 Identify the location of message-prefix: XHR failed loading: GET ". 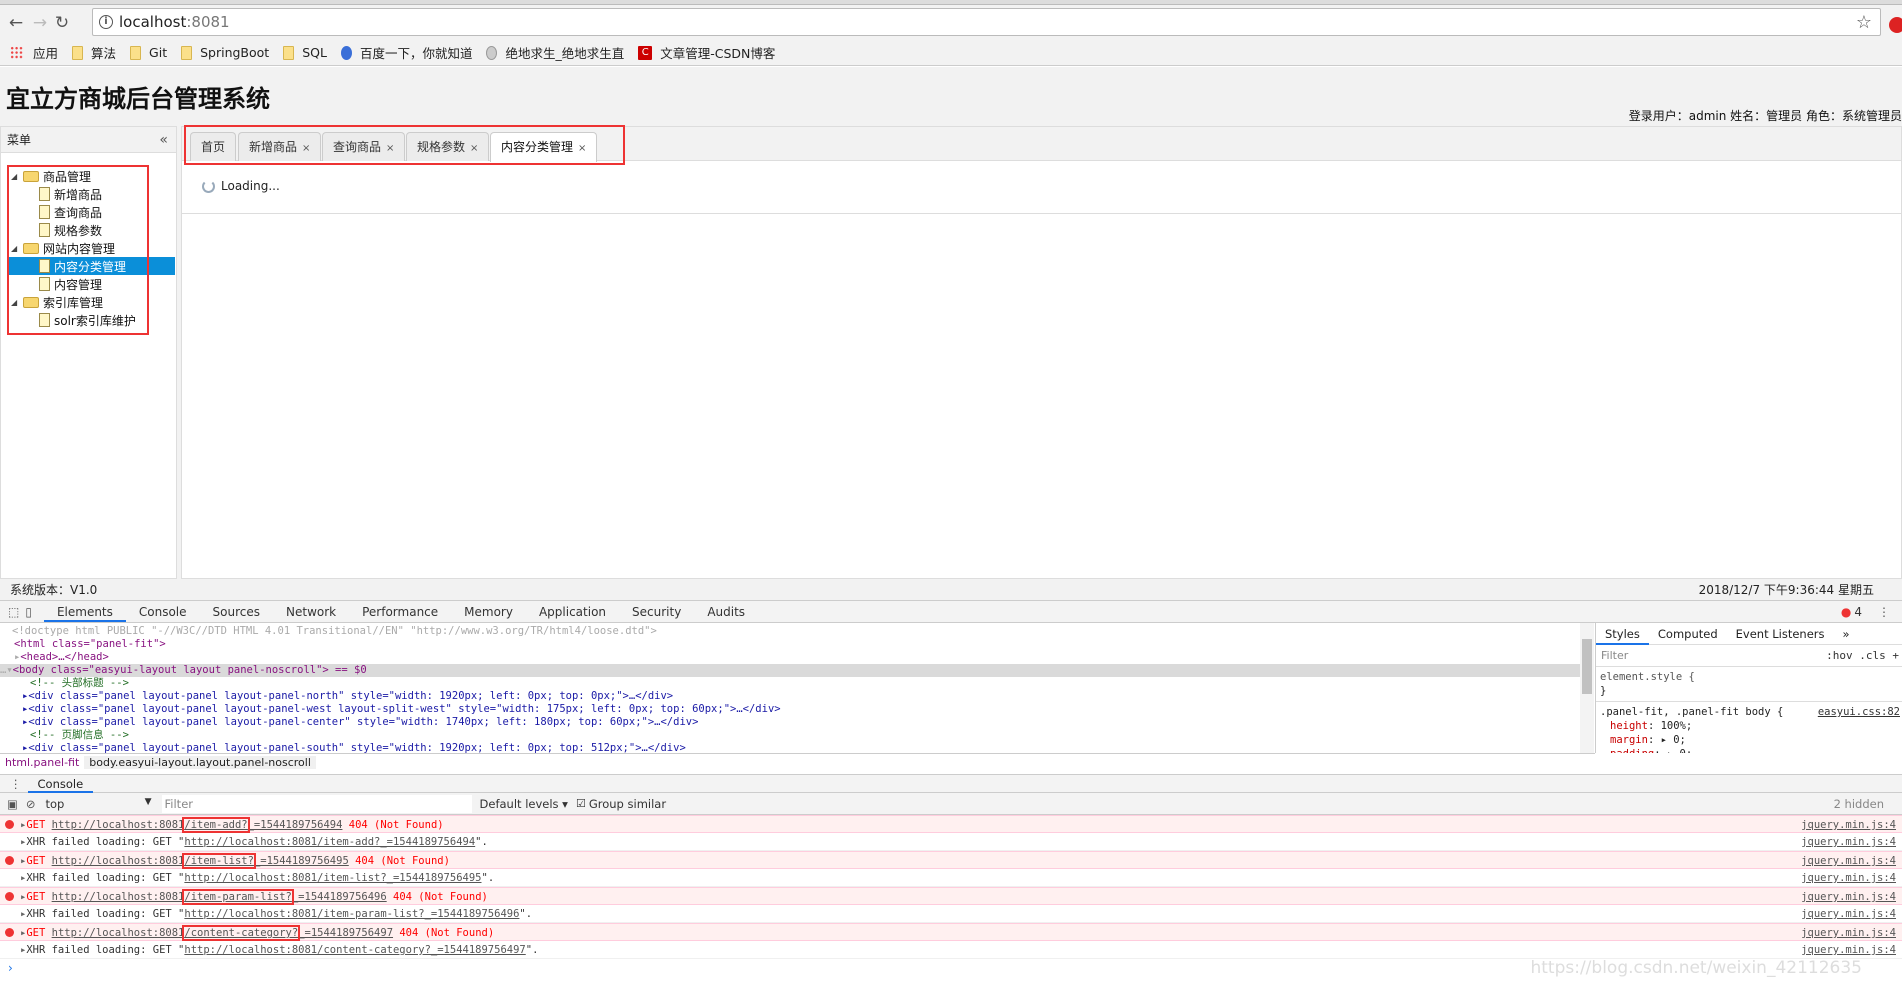
(105, 950).